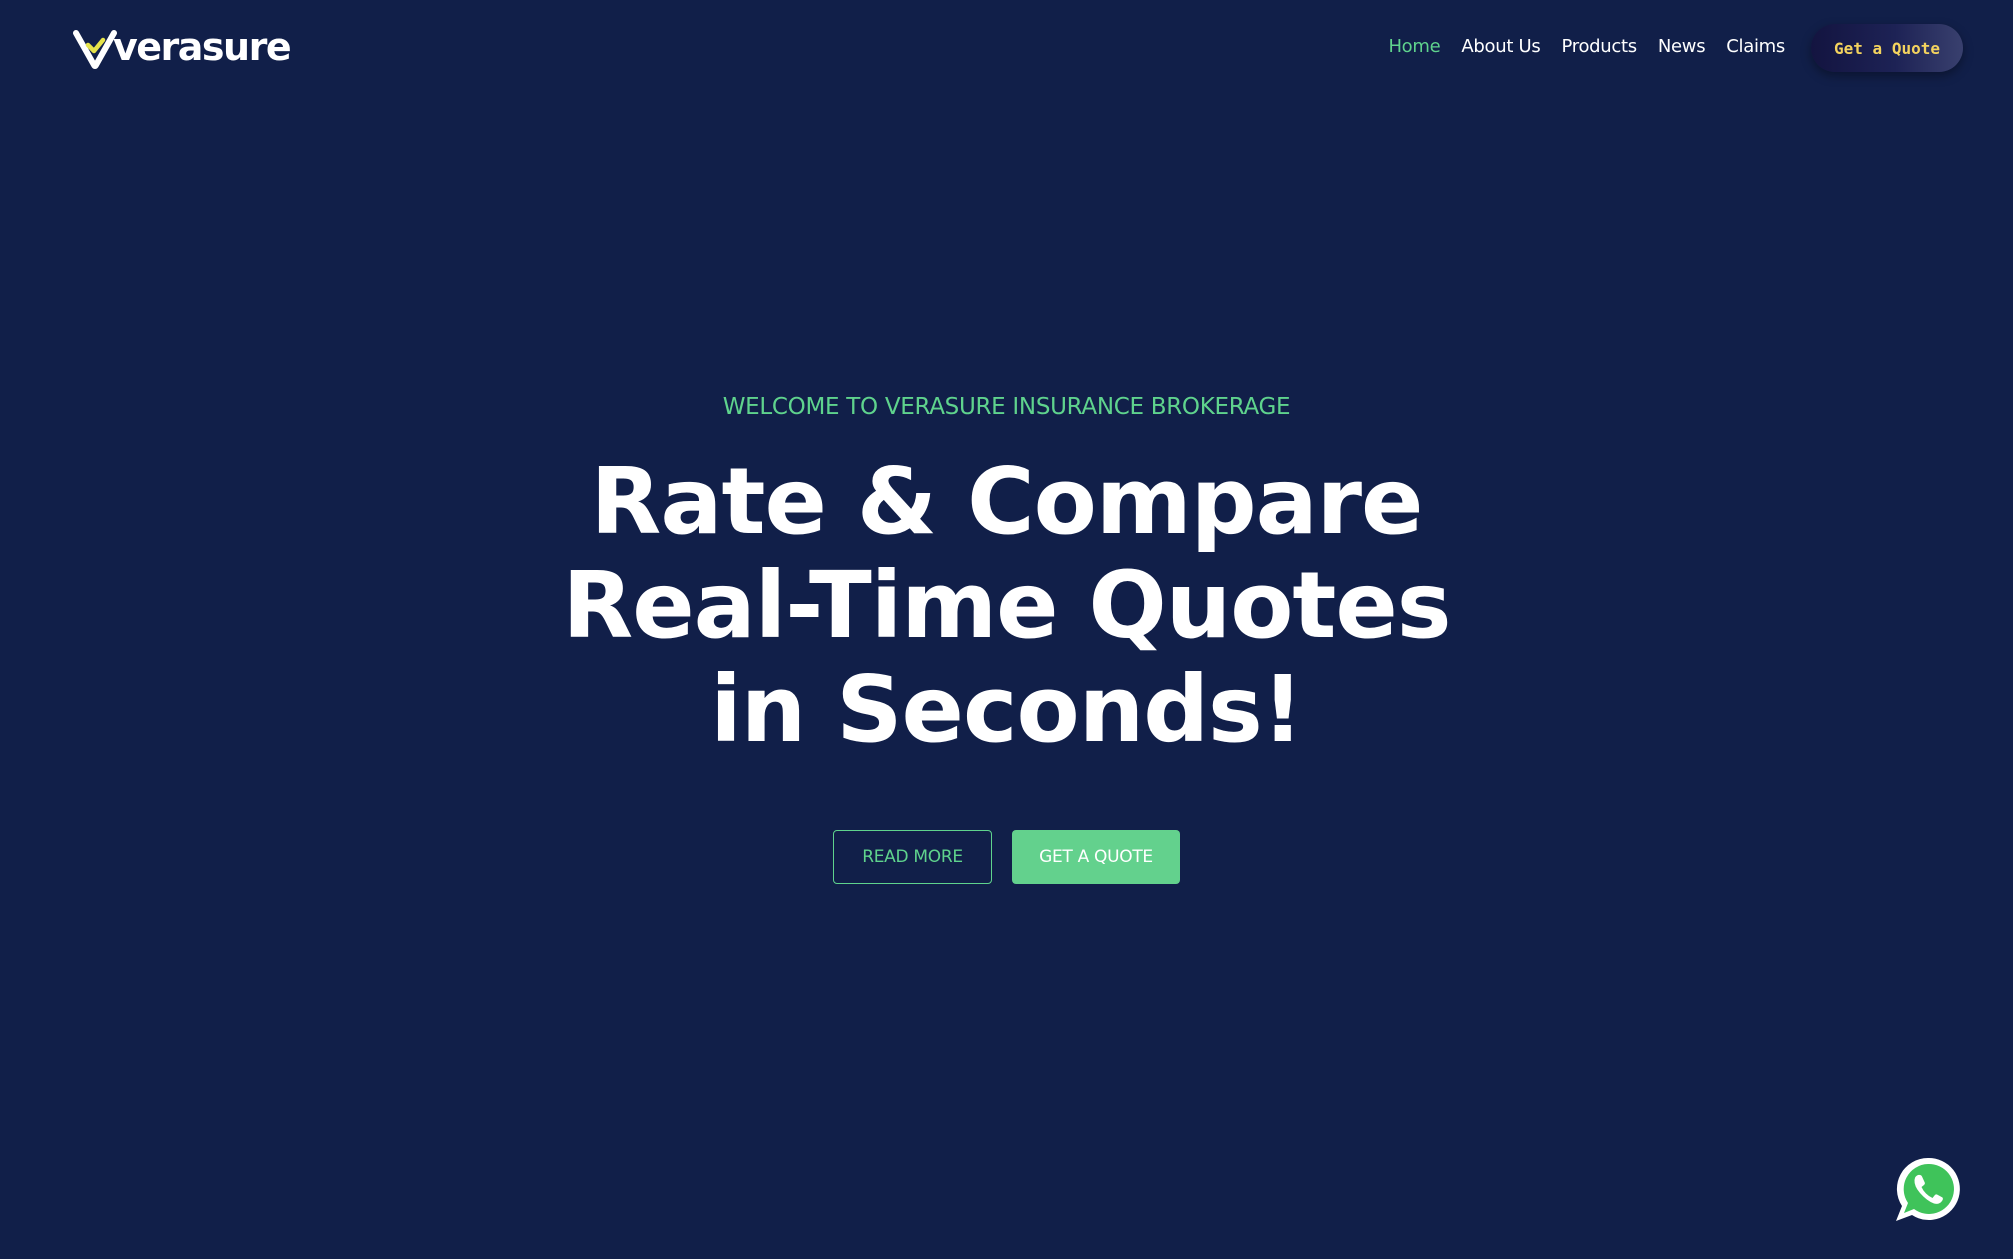  What do you see at coordinates (1007, 501) in the screenshot?
I see `hero-headline-line-1: Rate & Compare` at bounding box center [1007, 501].